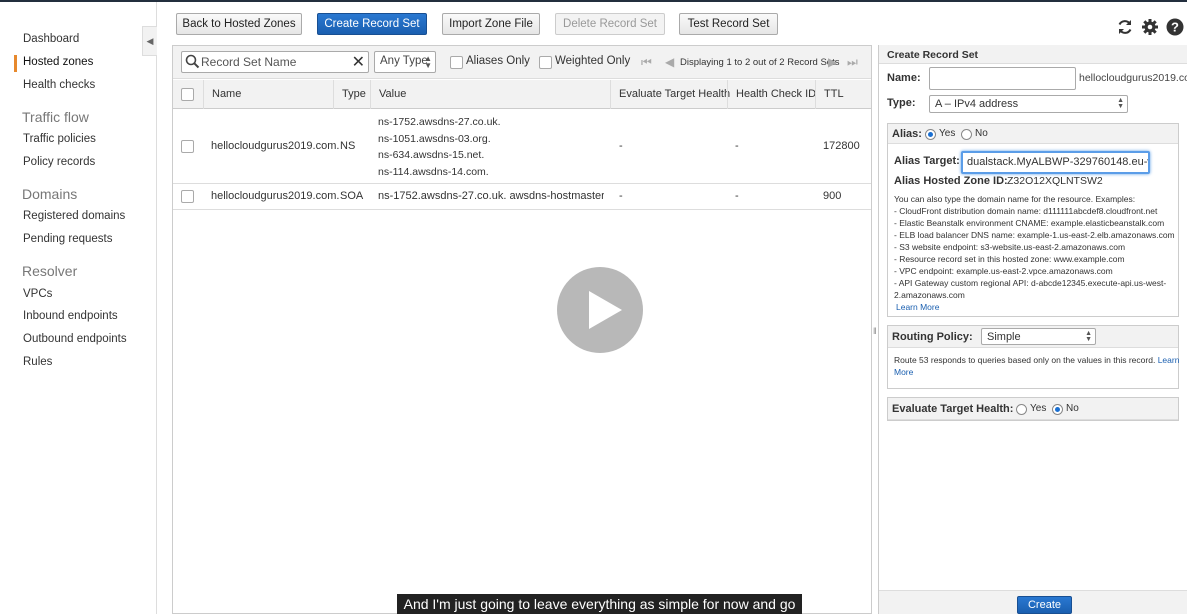 The height and width of the screenshot is (614, 1187). What do you see at coordinates (149, 41) in the screenshot?
I see `collapse-sidebar-icon: ◀` at bounding box center [149, 41].